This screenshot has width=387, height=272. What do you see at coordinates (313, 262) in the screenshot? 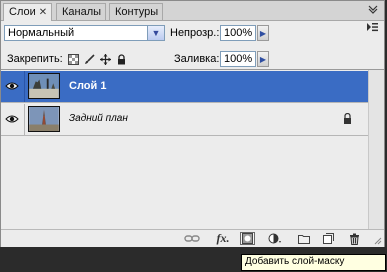
I see `tooltip: Добавить слой-маску` at bounding box center [313, 262].